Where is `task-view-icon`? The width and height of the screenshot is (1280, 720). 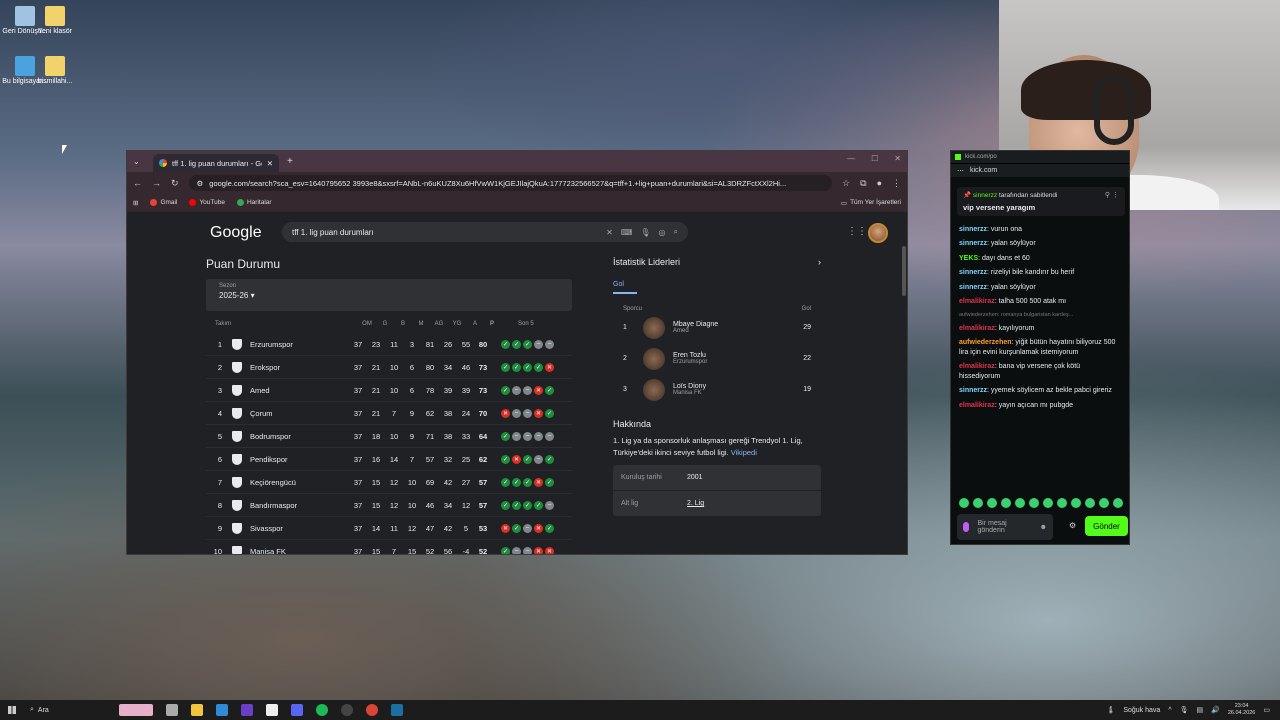
task-view-icon is located at coordinates (171, 710).